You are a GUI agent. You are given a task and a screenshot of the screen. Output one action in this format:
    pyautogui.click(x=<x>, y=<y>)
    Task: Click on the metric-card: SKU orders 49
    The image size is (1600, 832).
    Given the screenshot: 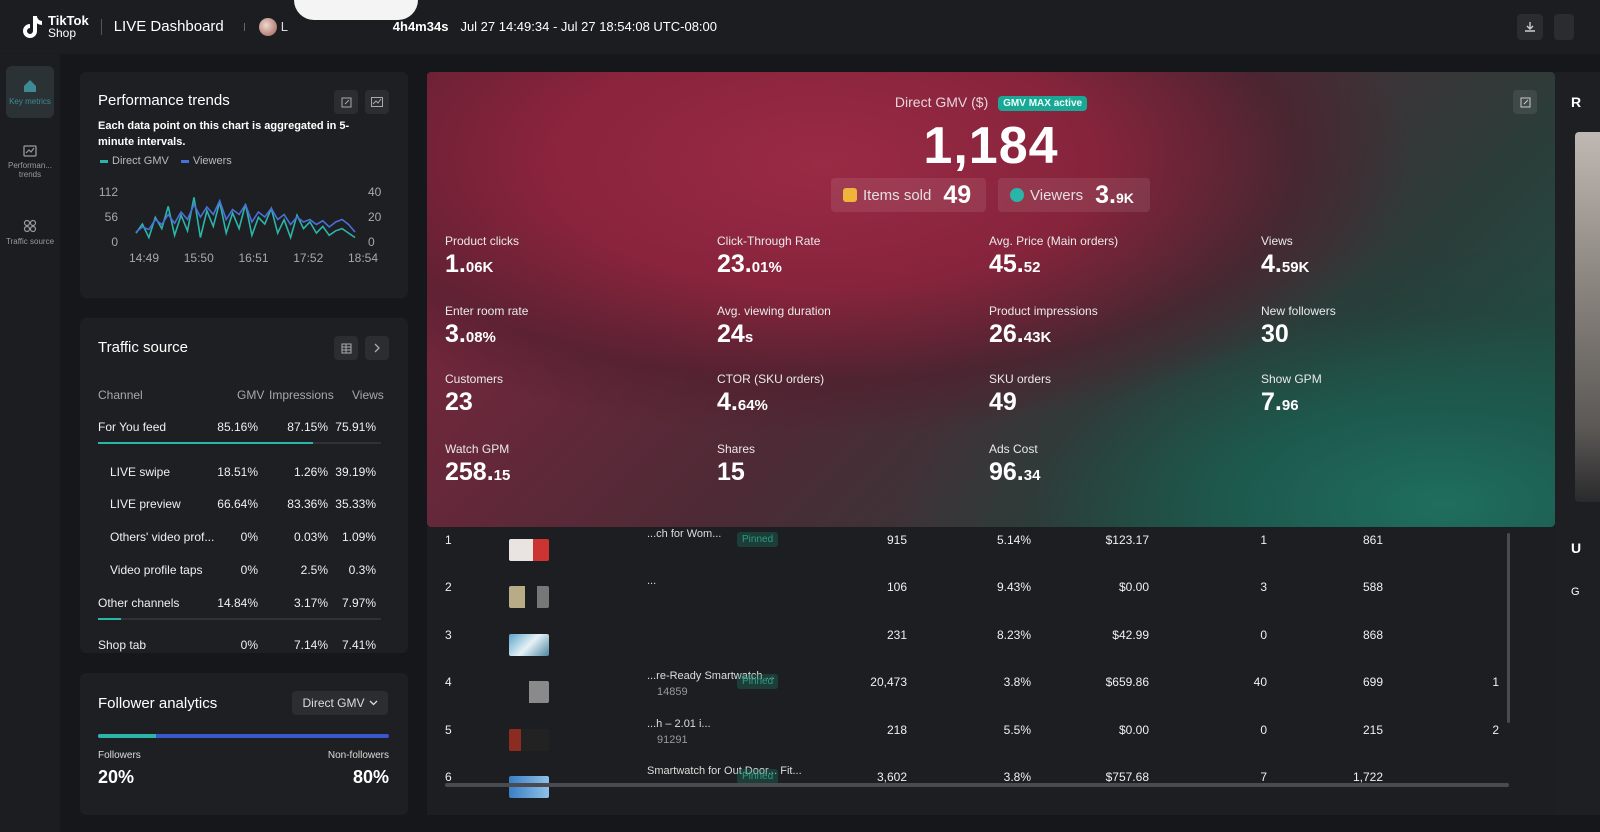 What is the action you would take?
    pyautogui.click(x=1114, y=394)
    